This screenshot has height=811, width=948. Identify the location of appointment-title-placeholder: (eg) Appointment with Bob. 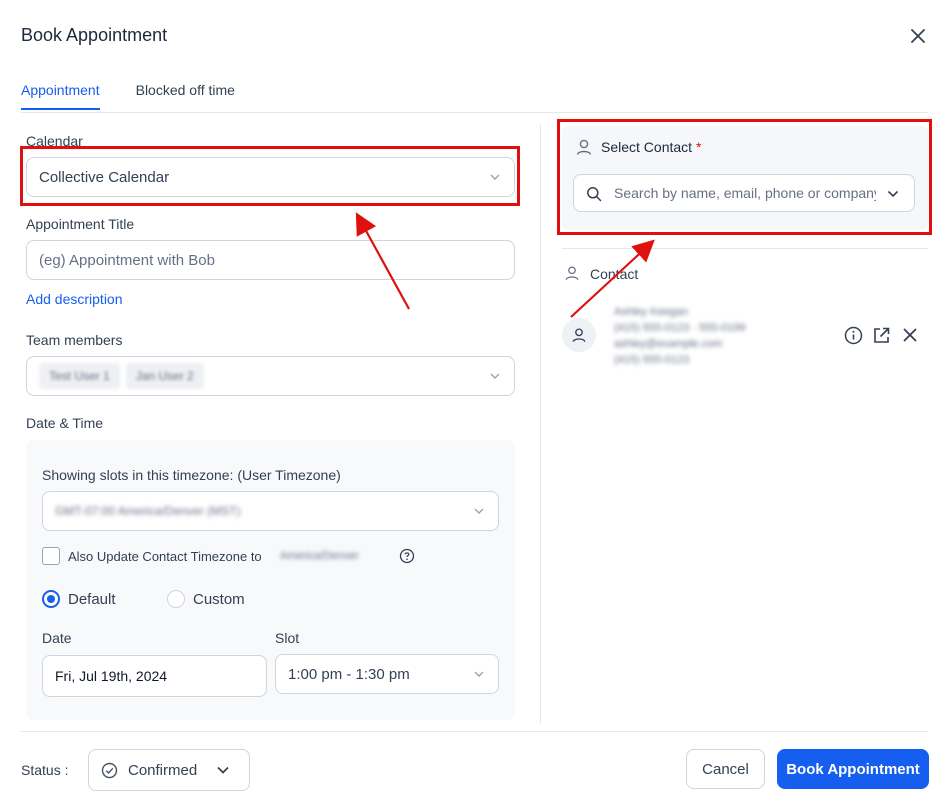
(127, 260).